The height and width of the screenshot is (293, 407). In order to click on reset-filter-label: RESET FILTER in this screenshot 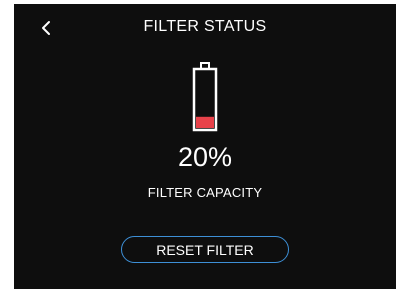, I will do `click(205, 249)`.